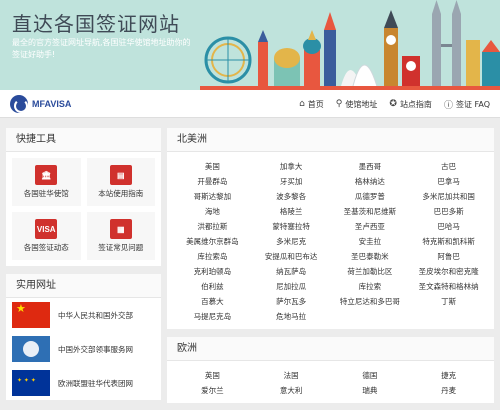 This screenshot has width=500, height=410. I want to click on logo-icon, so click(19, 103).